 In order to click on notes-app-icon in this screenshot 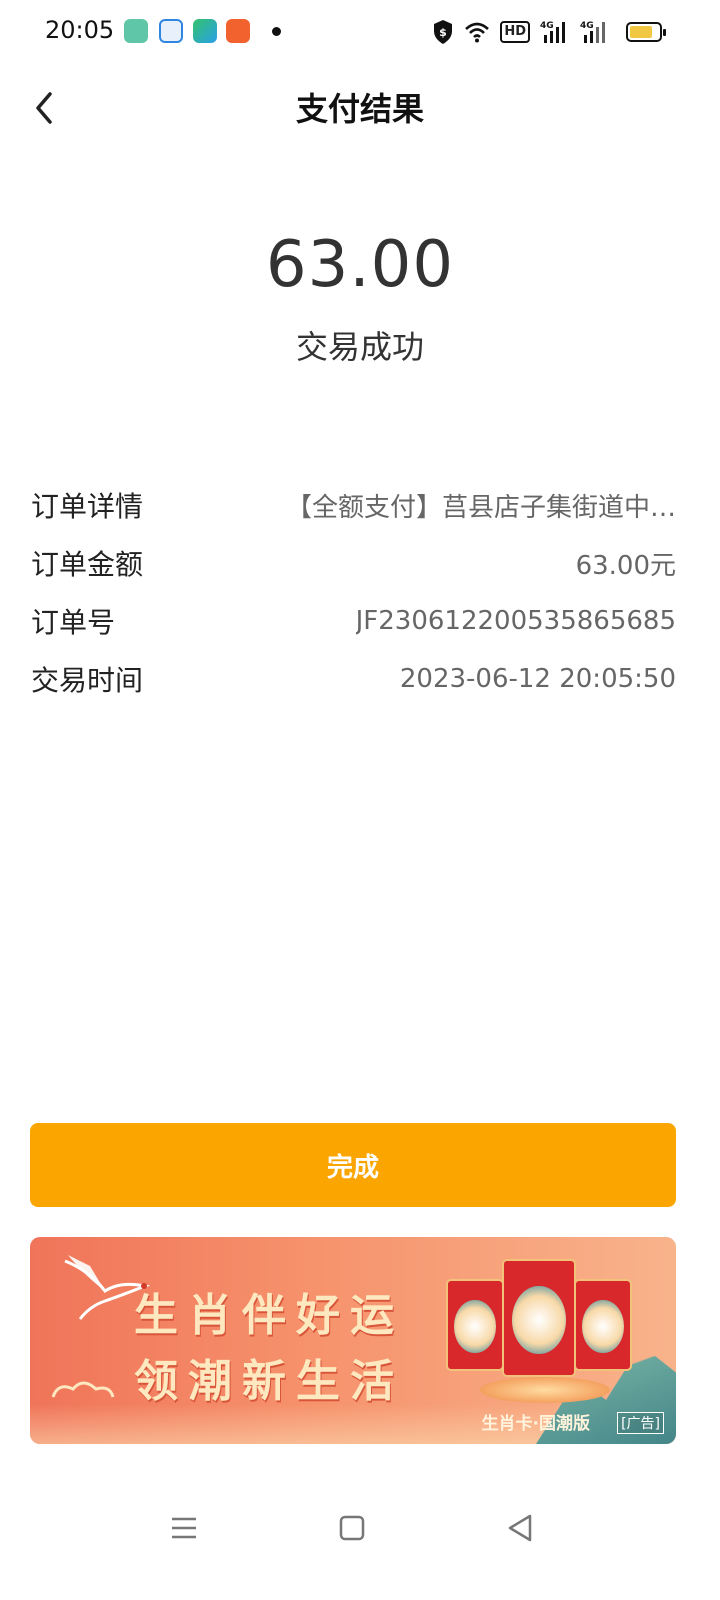, I will do `click(136, 31)`.